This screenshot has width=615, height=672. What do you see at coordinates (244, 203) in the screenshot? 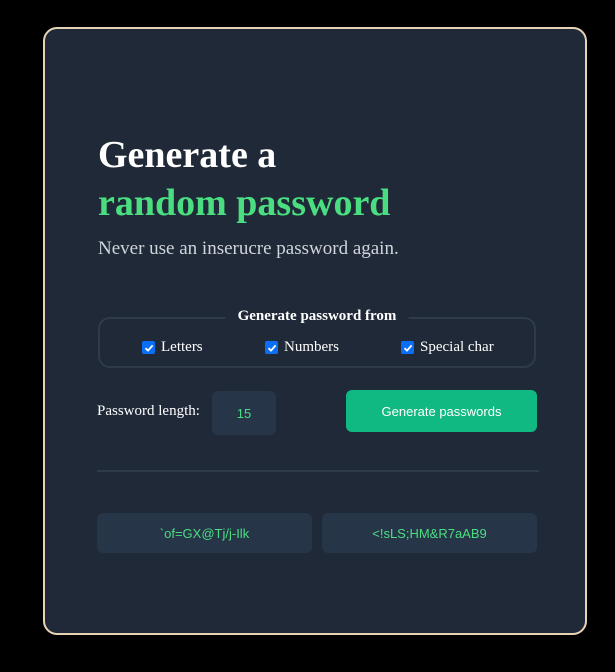
I see `title-line-2: random password` at bounding box center [244, 203].